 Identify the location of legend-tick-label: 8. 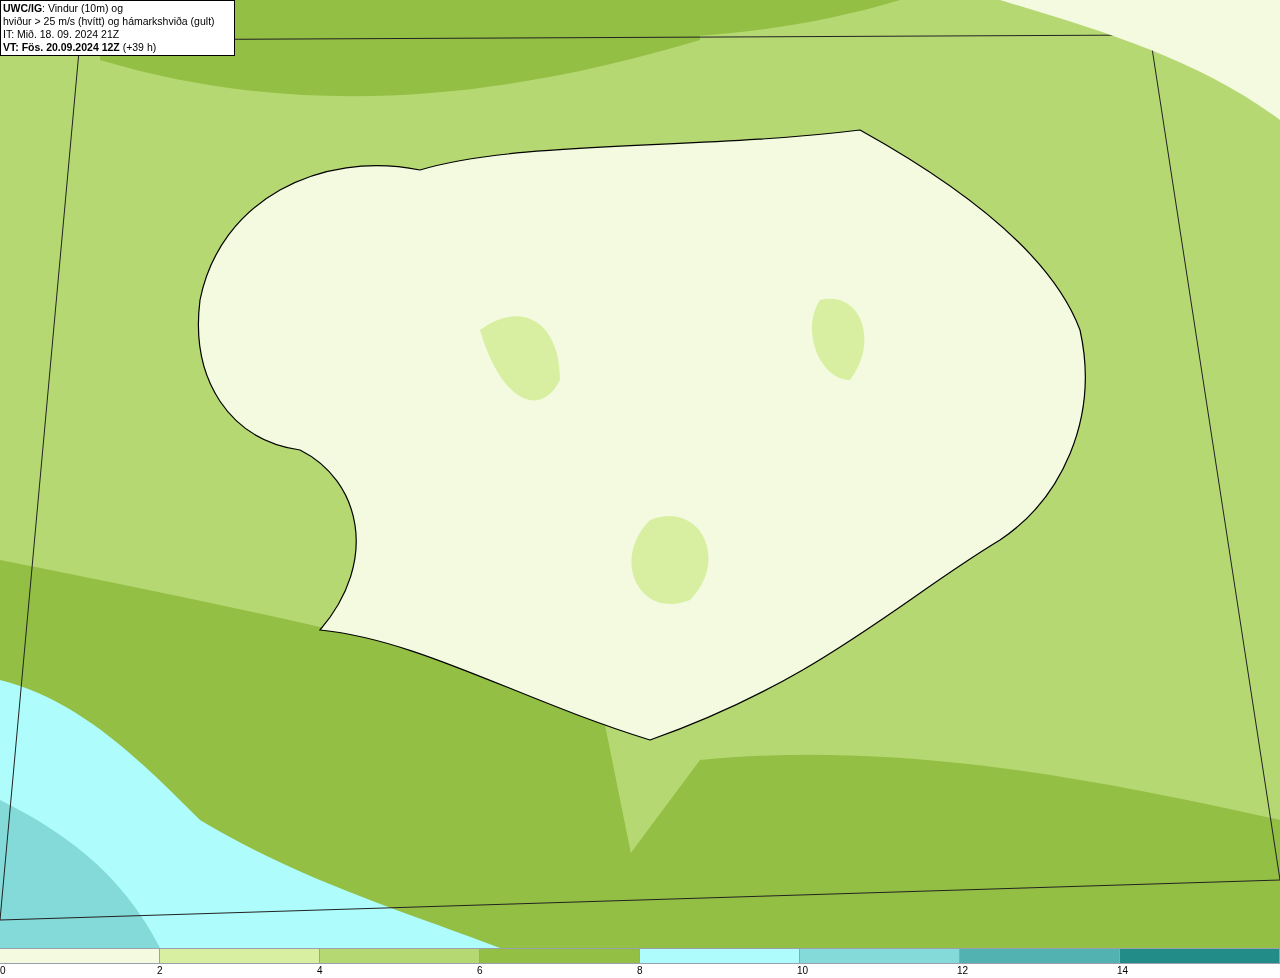
(640, 970).